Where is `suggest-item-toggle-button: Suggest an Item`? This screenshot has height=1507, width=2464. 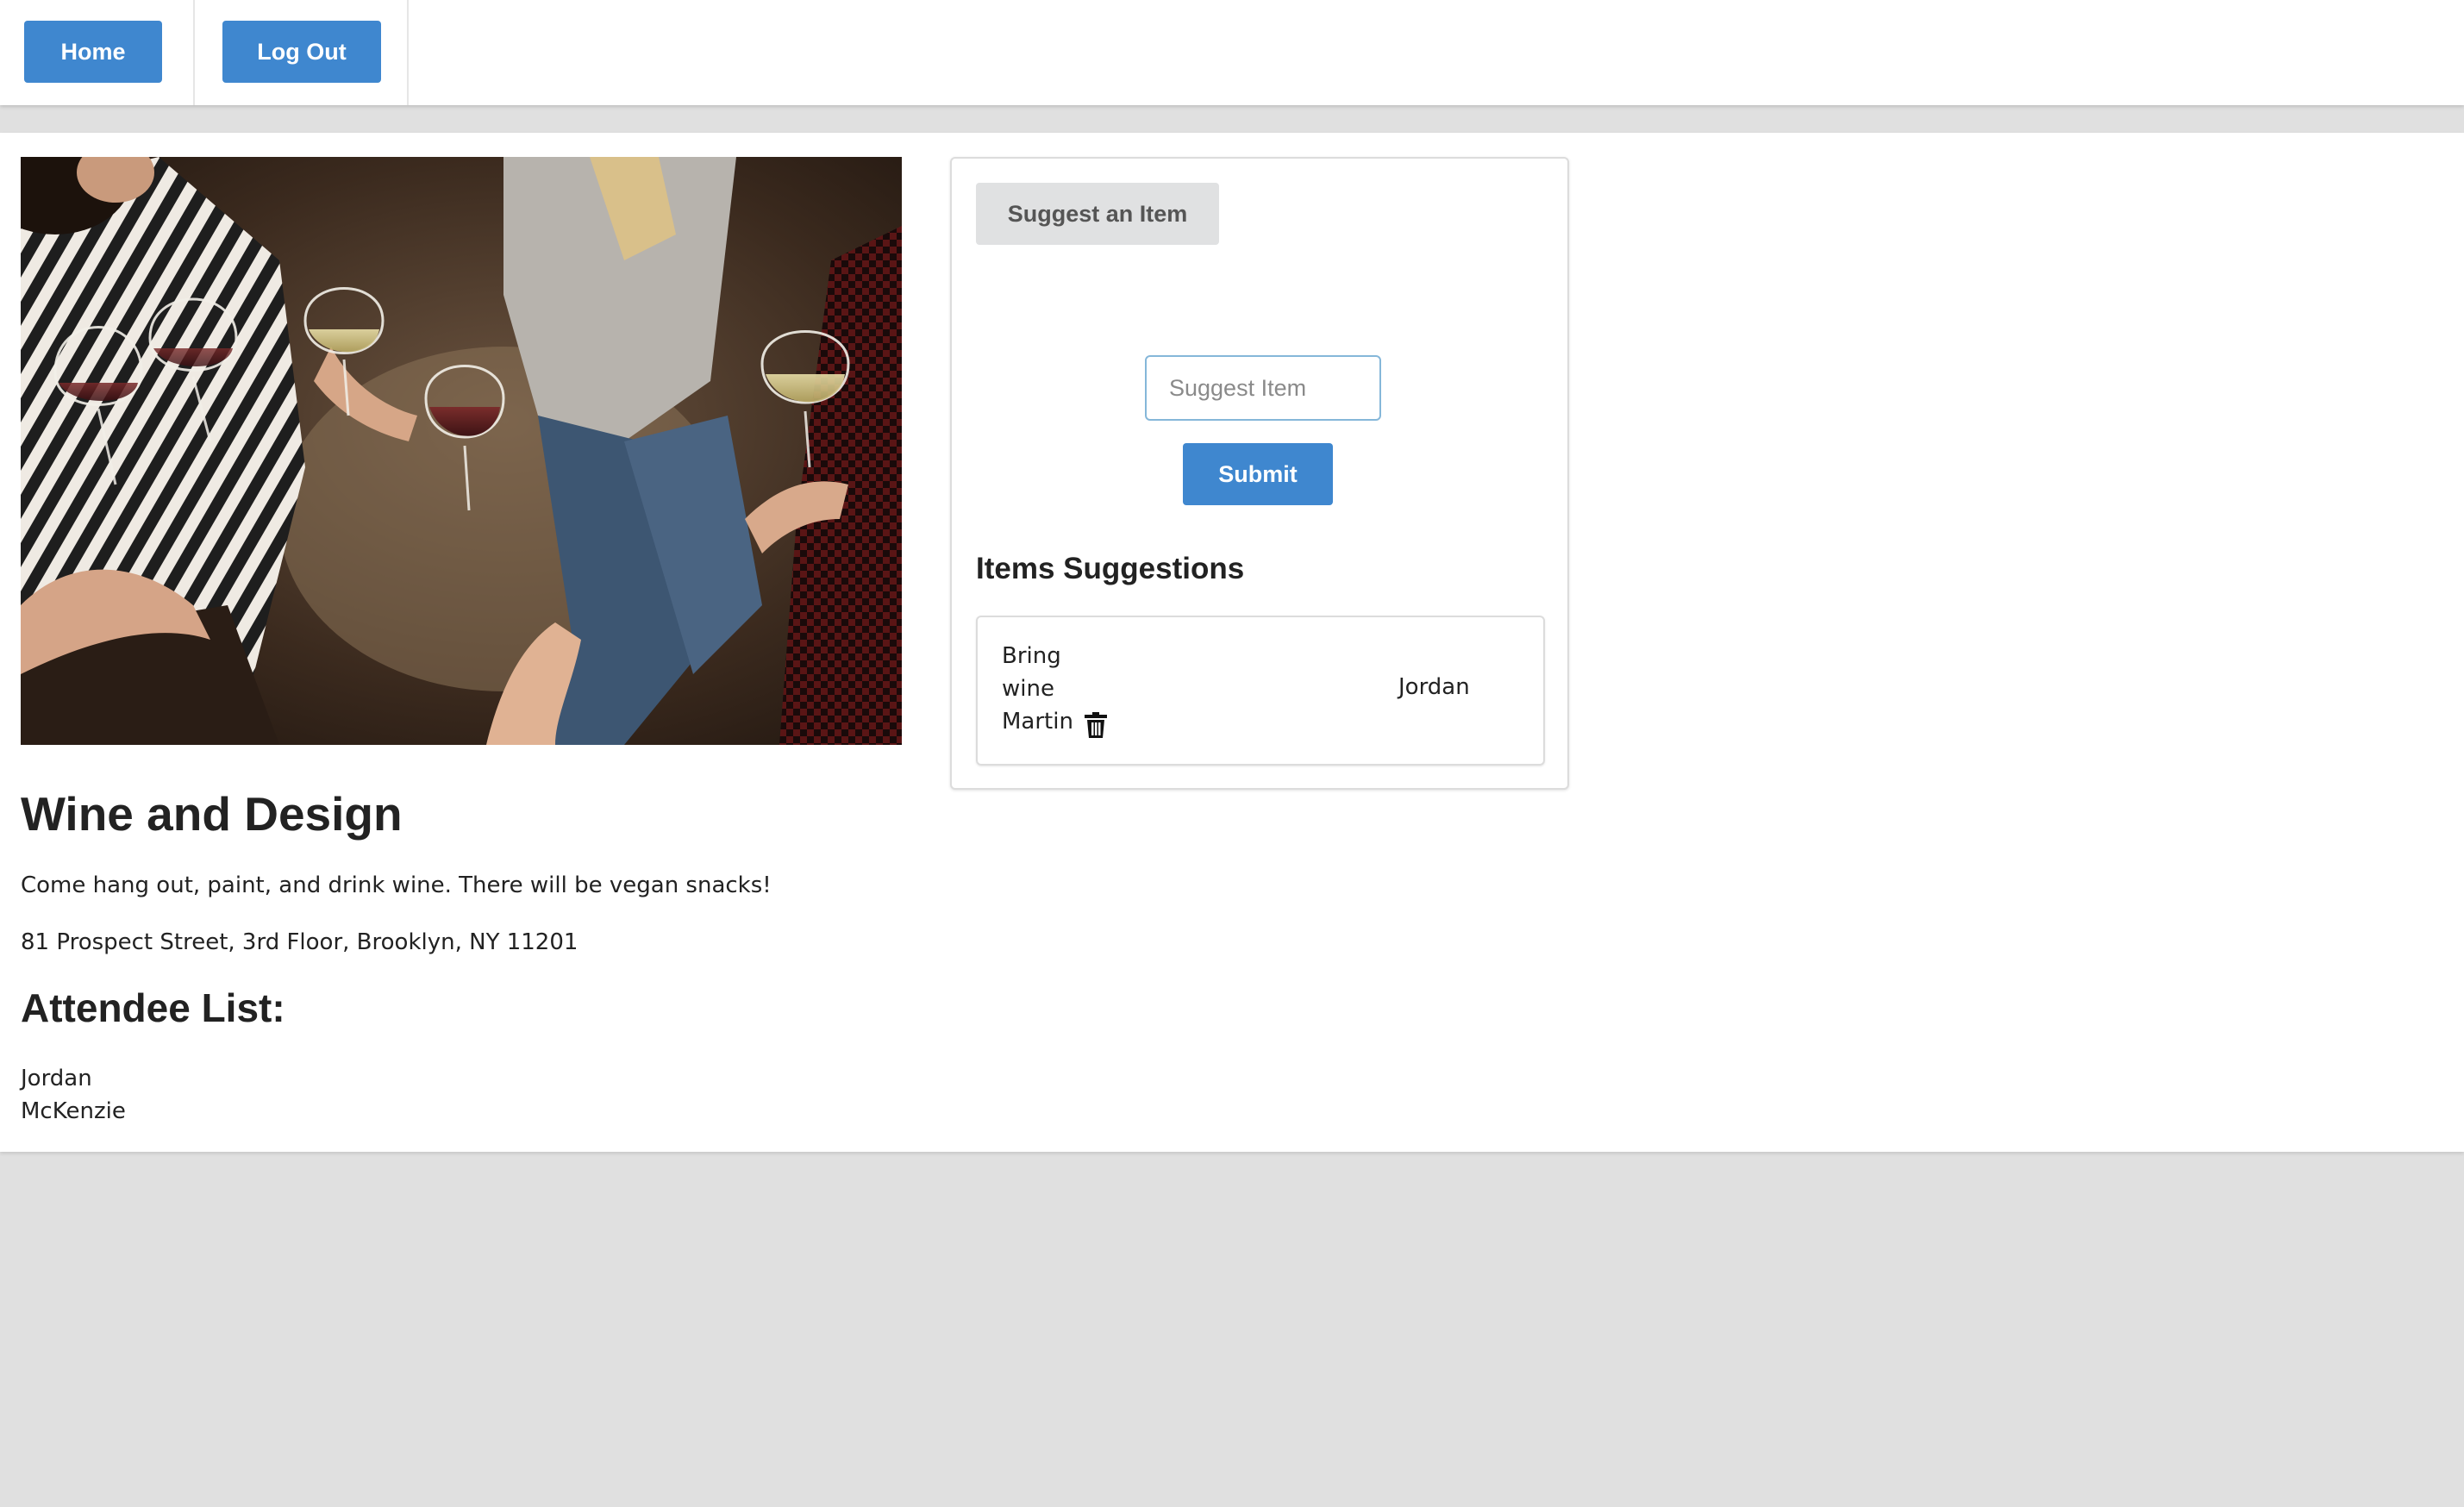
suggest-item-toggle-button: Suggest an Item is located at coordinates (1097, 214).